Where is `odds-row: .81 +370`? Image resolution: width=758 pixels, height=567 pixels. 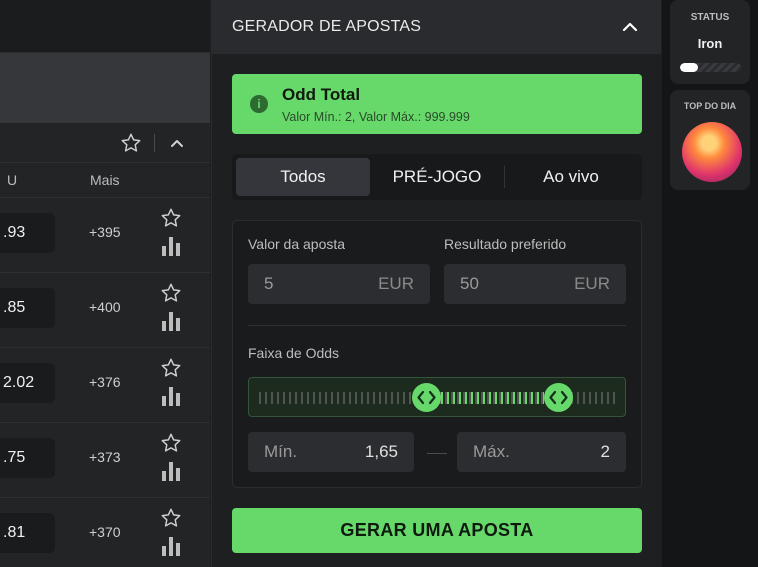
odds-row: .81 +370 is located at coordinates (105, 532).